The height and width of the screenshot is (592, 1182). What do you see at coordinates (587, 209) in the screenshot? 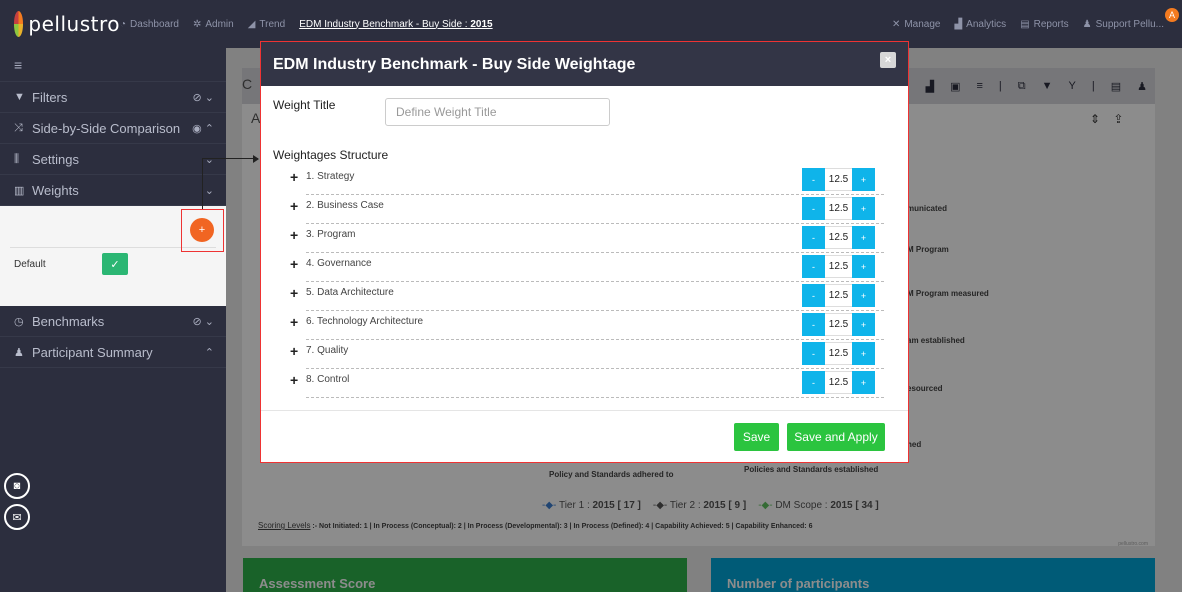
I see `weight-row-business-case: + 2. Business Case - 12.5 +` at bounding box center [587, 209].